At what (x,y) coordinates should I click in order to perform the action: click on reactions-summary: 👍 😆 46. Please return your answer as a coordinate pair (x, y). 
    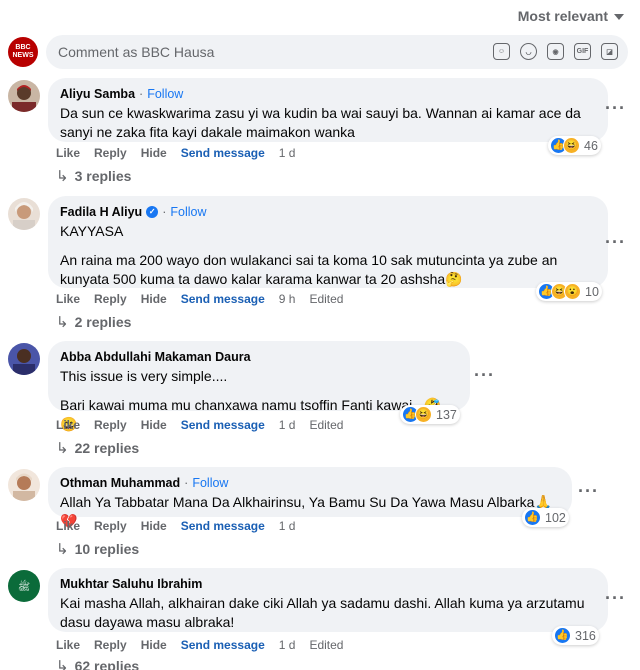
    Looking at the image, I should click on (574, 145).